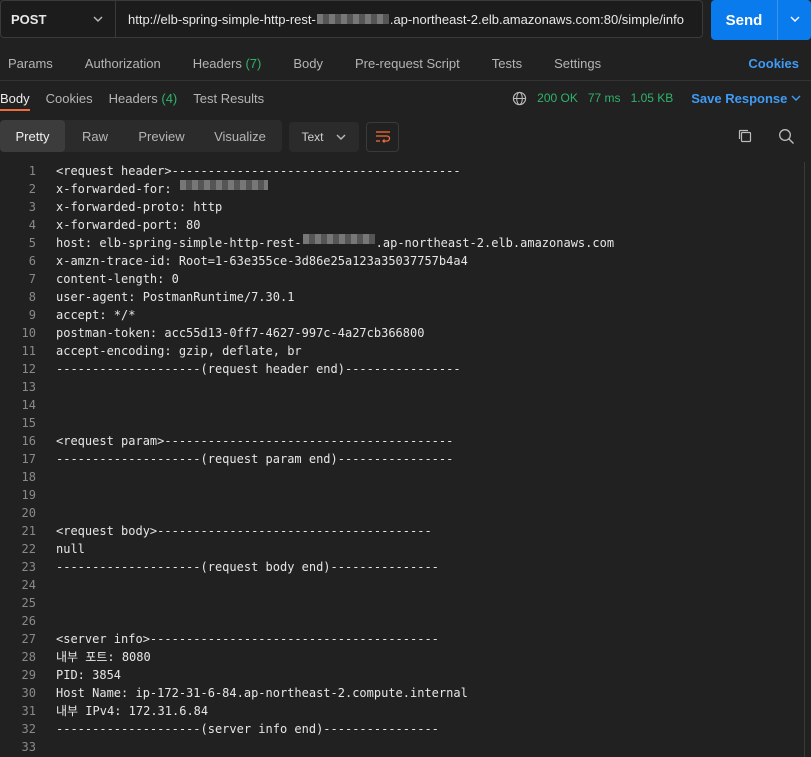 The width and height of the screenshot is (811, 757). I want to click on globe-icon, so click(519, 98).